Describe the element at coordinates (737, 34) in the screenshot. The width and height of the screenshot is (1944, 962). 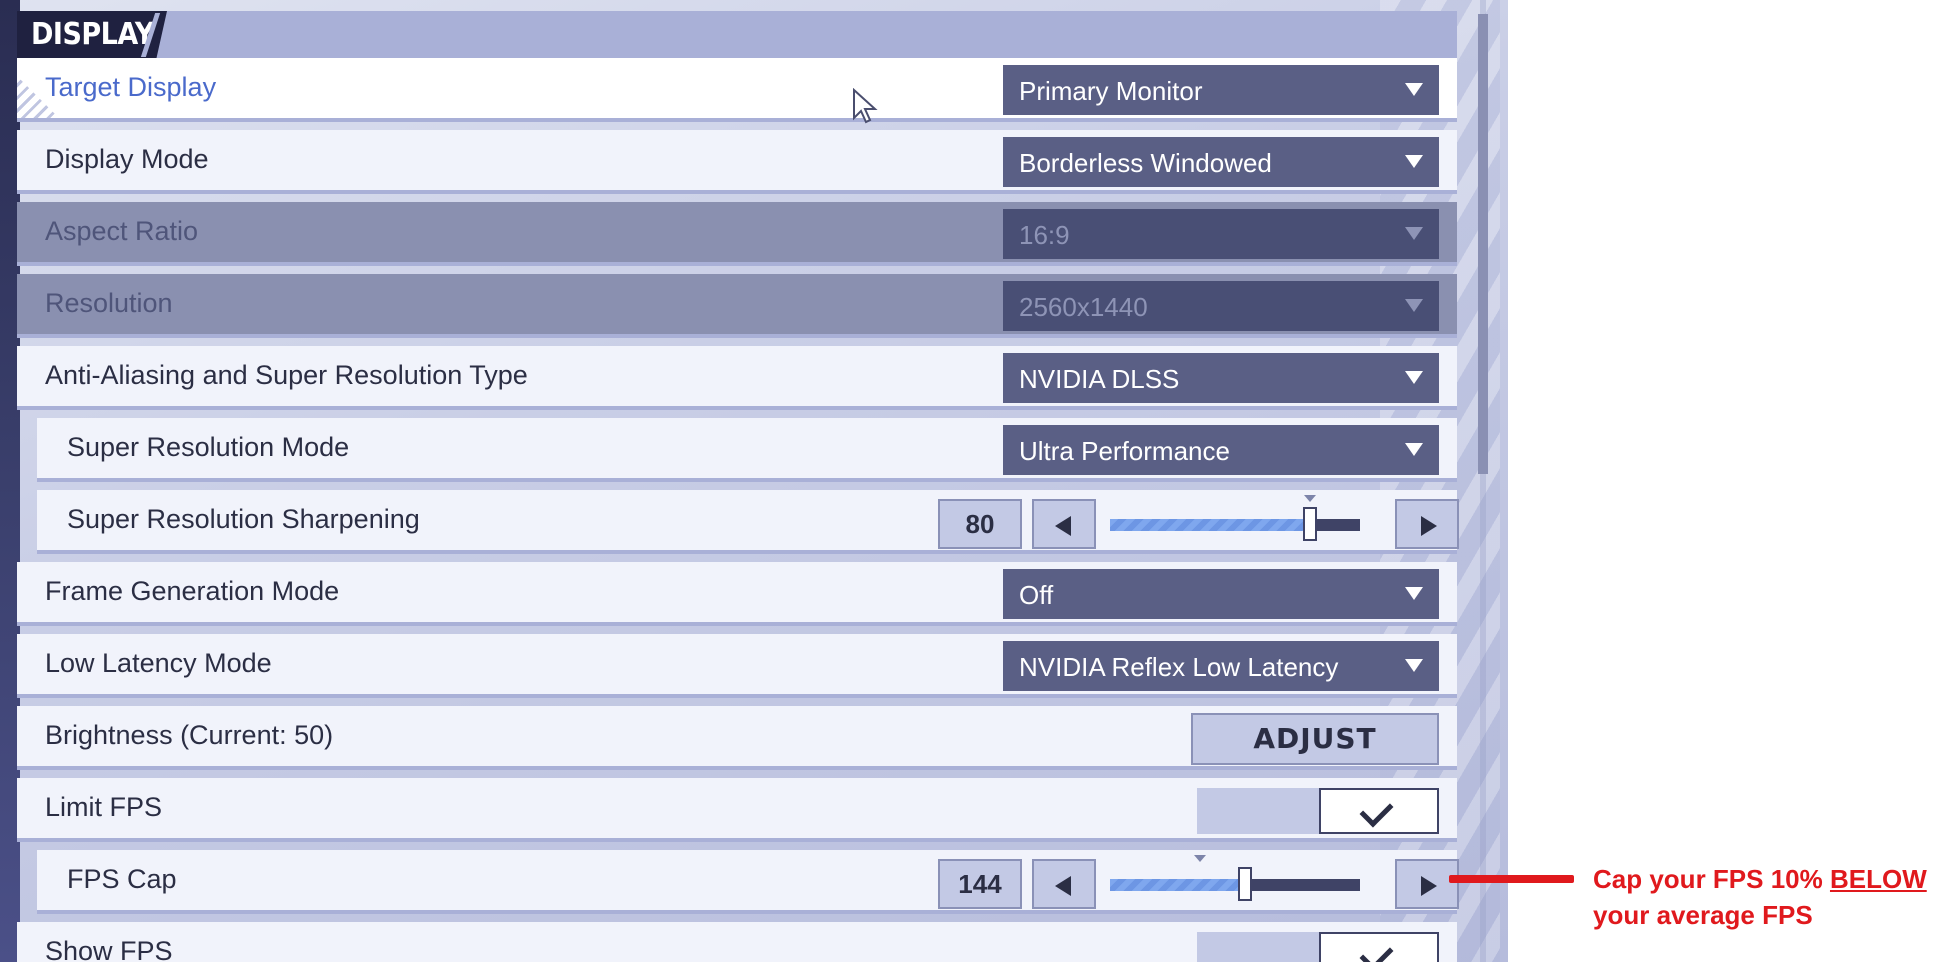
I see `section-header: DISPLAY` at that location.